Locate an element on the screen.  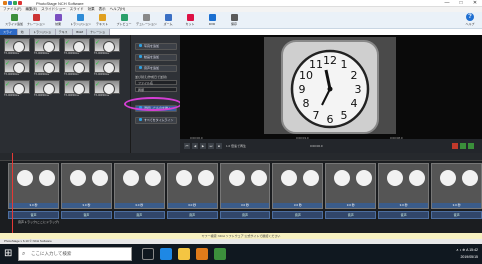
preview-button: プレビュー is located at coordinates (124, 21).